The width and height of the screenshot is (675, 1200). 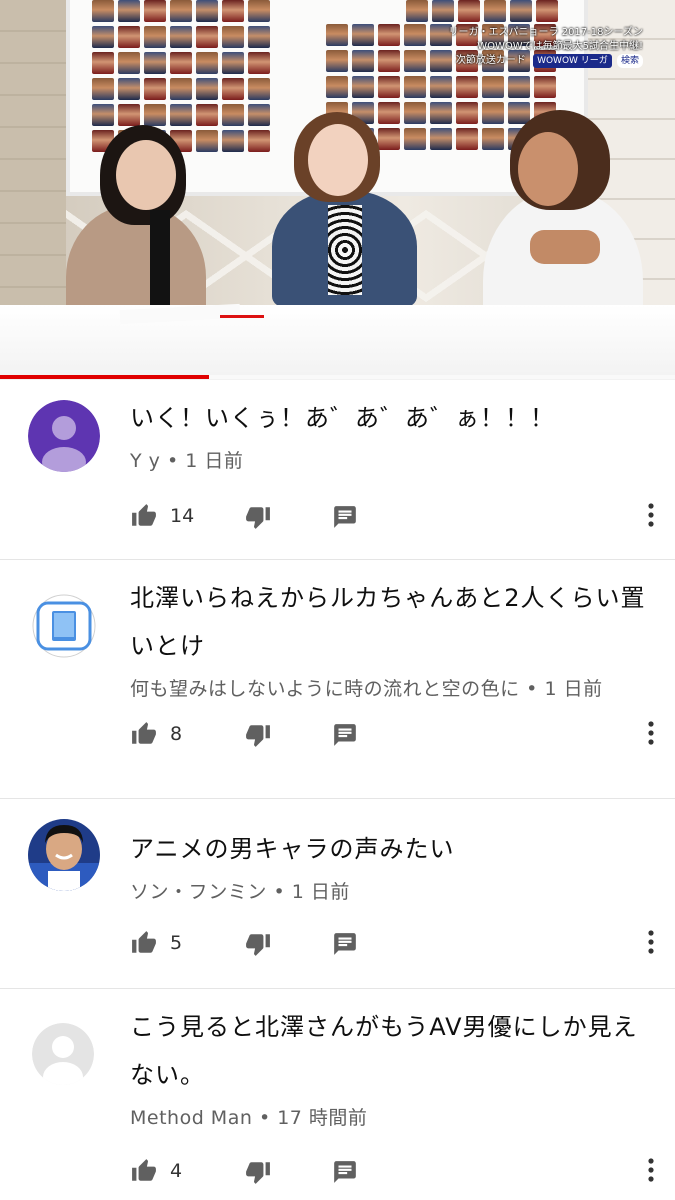 What do you see at coordinates (160, 260) in the screenshot?
I see `host-left-scarf` at bounding box center [160, 260].